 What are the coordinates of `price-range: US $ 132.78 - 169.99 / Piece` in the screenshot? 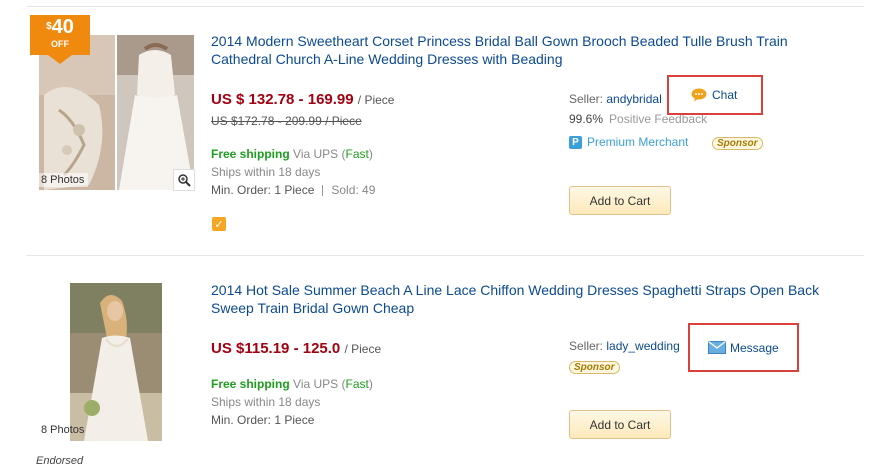 It's located at (302, 99).